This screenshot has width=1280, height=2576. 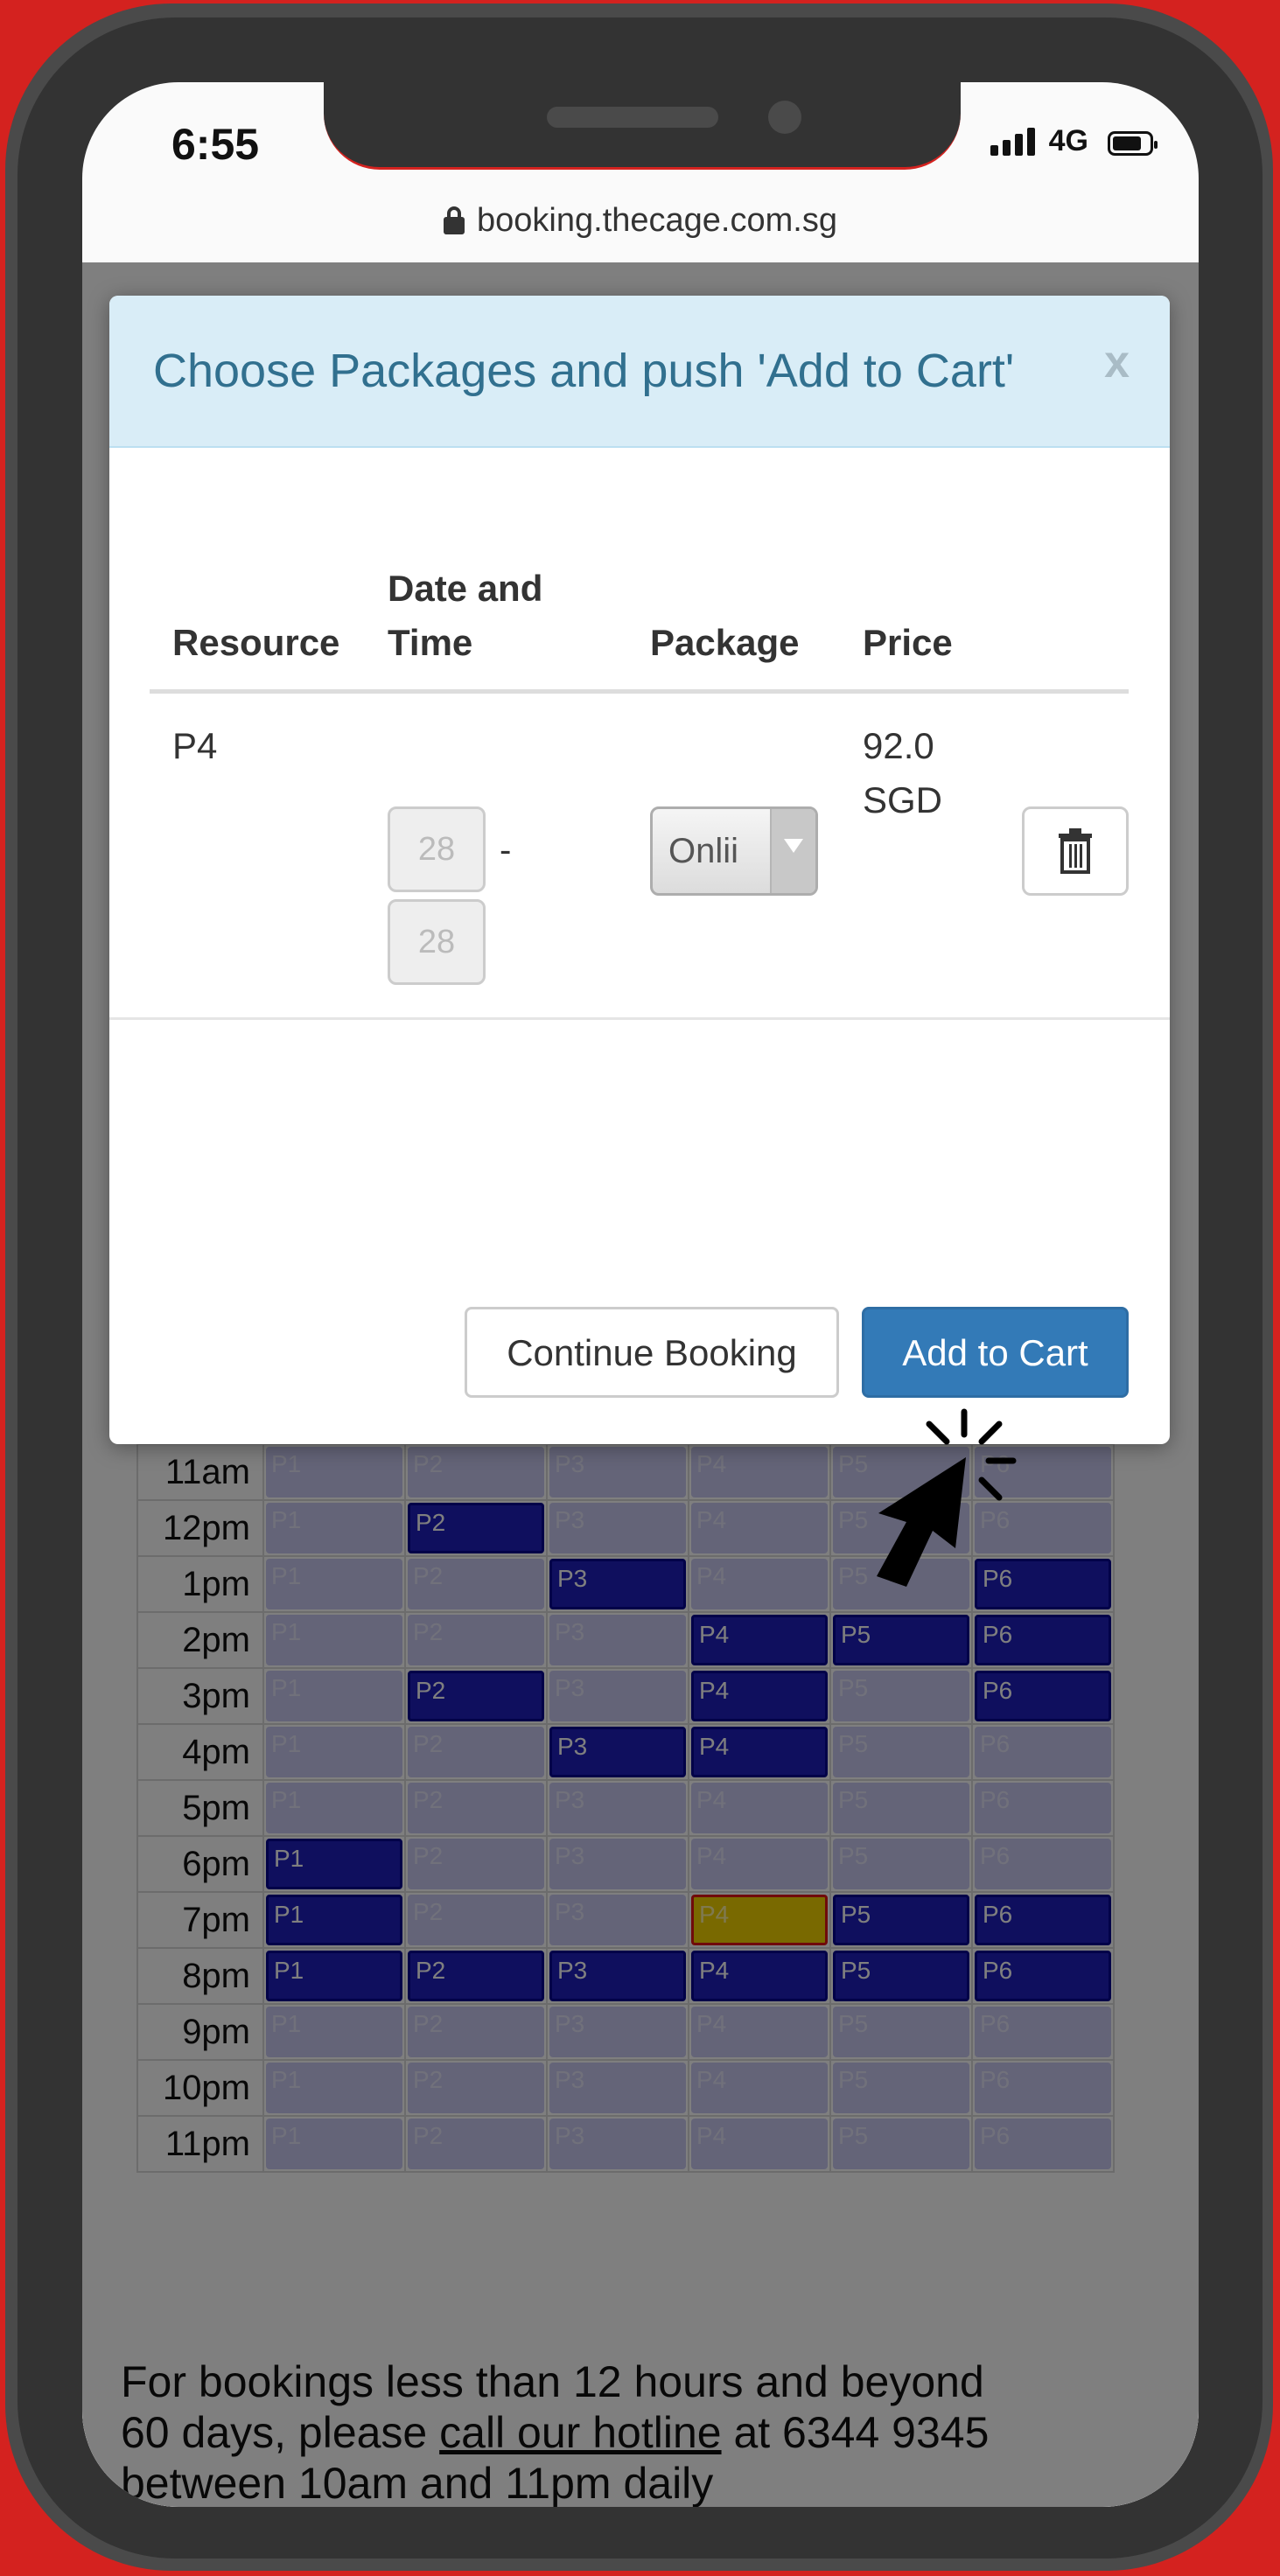 What do you see at coordinates (1068, 140) in the screenshot?
I see `network-type: 4G` at bounding box center [1068, 140].